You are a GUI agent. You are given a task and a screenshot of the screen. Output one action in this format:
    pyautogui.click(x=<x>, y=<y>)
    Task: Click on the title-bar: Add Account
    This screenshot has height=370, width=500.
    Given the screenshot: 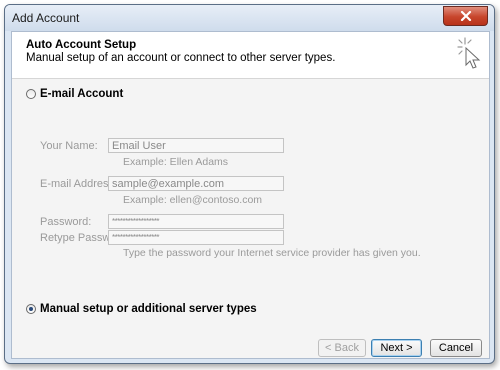 What is the action you would take?
    pyautogui.click(x=249, y=18)
    